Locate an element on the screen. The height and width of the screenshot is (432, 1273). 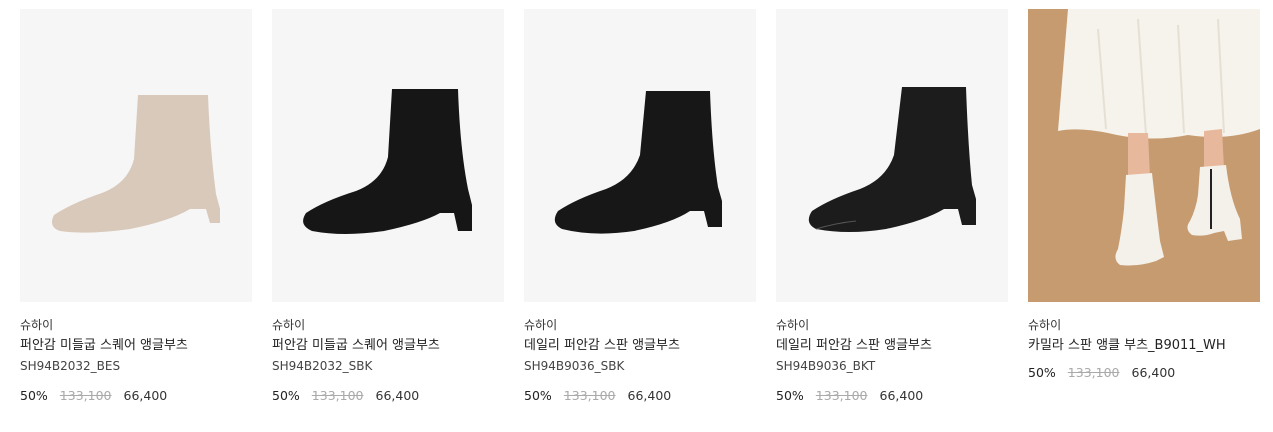
product-code: SH94B2032_BES is located at coordinates (70, 366).